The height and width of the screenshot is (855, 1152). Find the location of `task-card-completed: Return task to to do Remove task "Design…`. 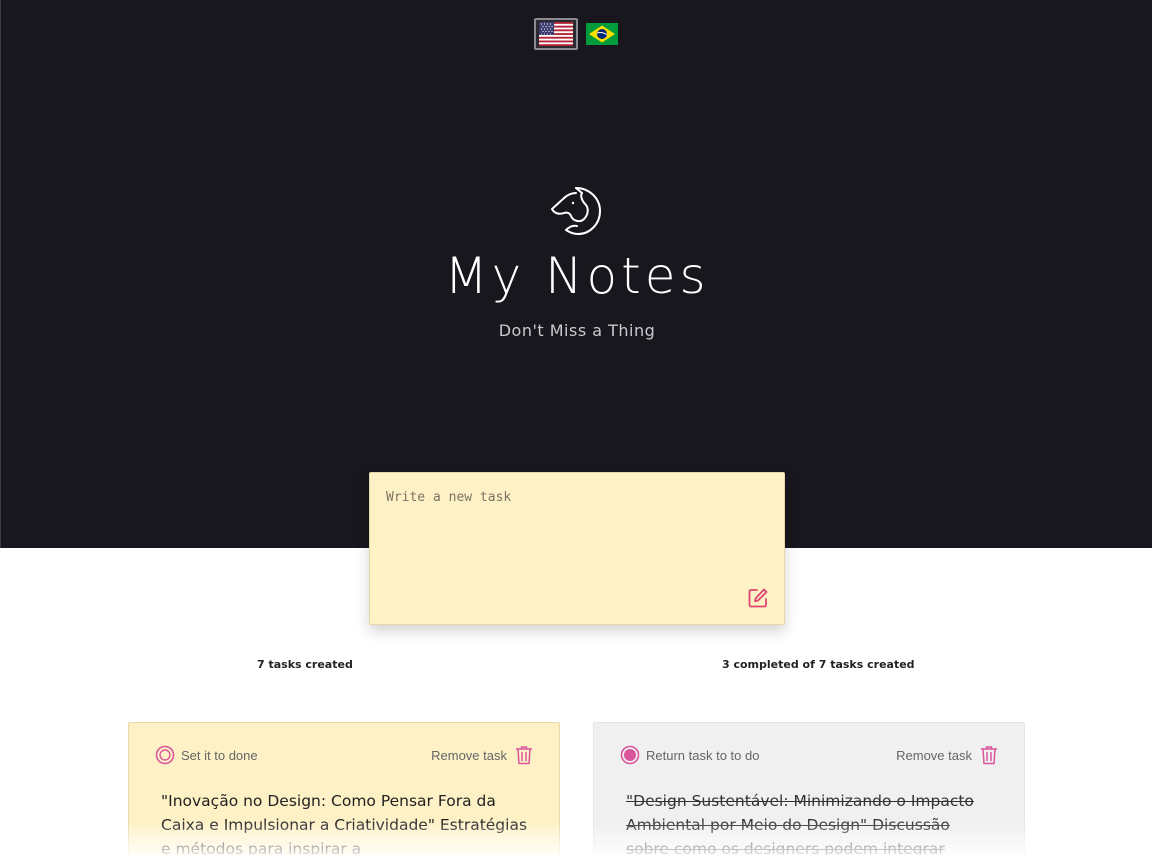

task-card-completed: Return task to to do Remove task "Design… is located at coordinates (809, 788).